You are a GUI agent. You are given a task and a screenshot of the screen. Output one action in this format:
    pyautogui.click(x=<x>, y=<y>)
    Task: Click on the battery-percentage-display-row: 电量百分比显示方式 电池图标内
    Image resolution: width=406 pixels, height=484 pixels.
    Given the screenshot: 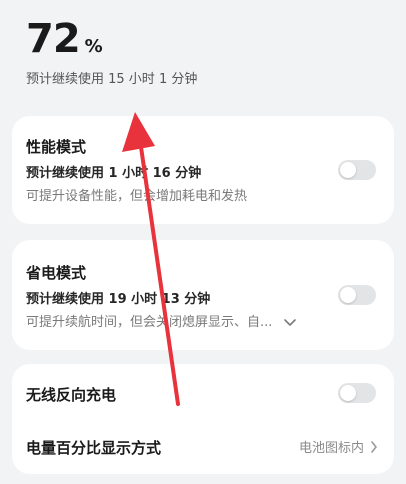 What is the action you would take?
    pyautogui.click(x=203, y=447)
    